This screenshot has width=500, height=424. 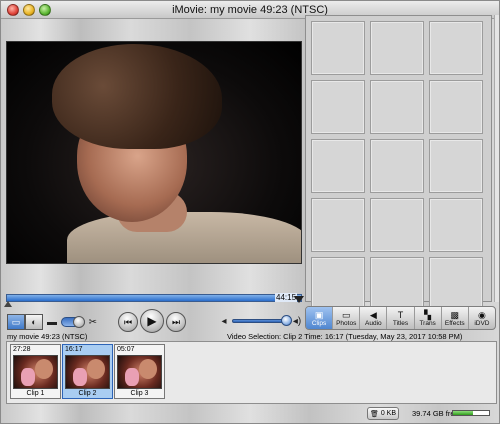 What do you see at coordinates (139, 393) in the screenshot?
I see `clip-name: Clip 3` at bounding box center [139, 393].